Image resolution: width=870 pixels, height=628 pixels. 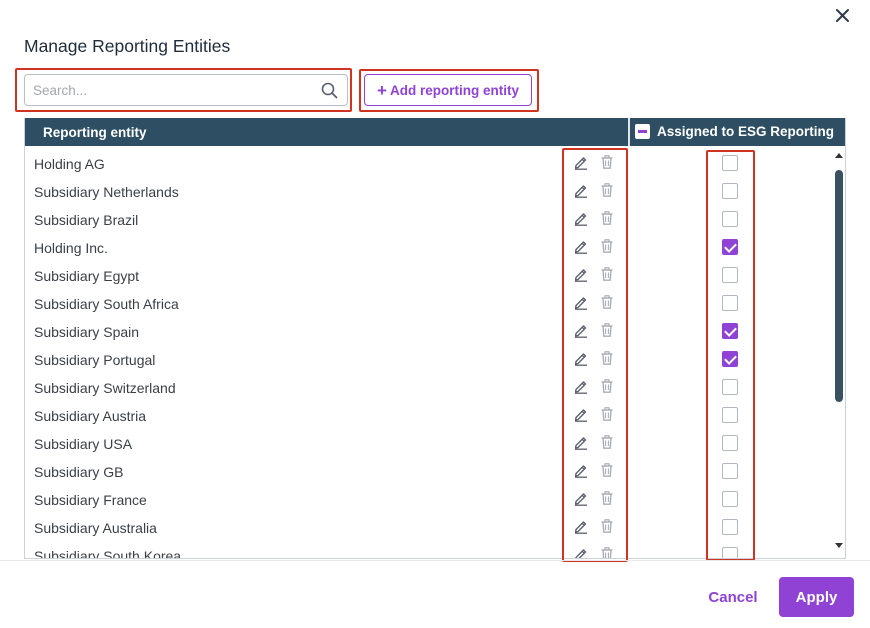 I want to click on row-actions-highlight-box, so click(x=595, y=355).